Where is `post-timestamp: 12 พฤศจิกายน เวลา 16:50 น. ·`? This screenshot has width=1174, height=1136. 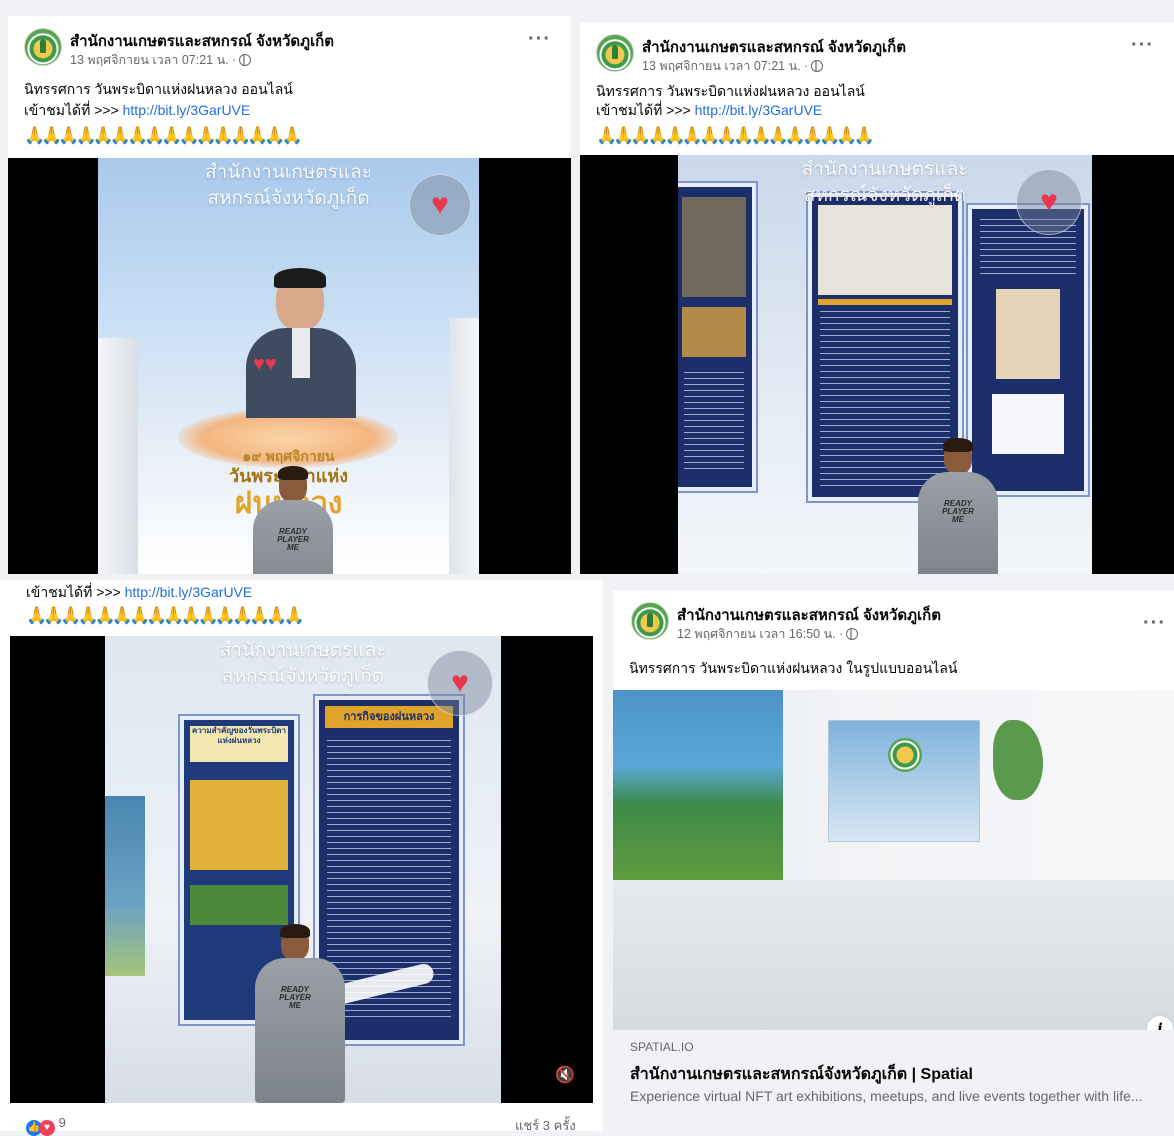
post-timestamp: 12 พฤศจิกายน เวลา 16:50 น. · is located at coordinates (768, 634).